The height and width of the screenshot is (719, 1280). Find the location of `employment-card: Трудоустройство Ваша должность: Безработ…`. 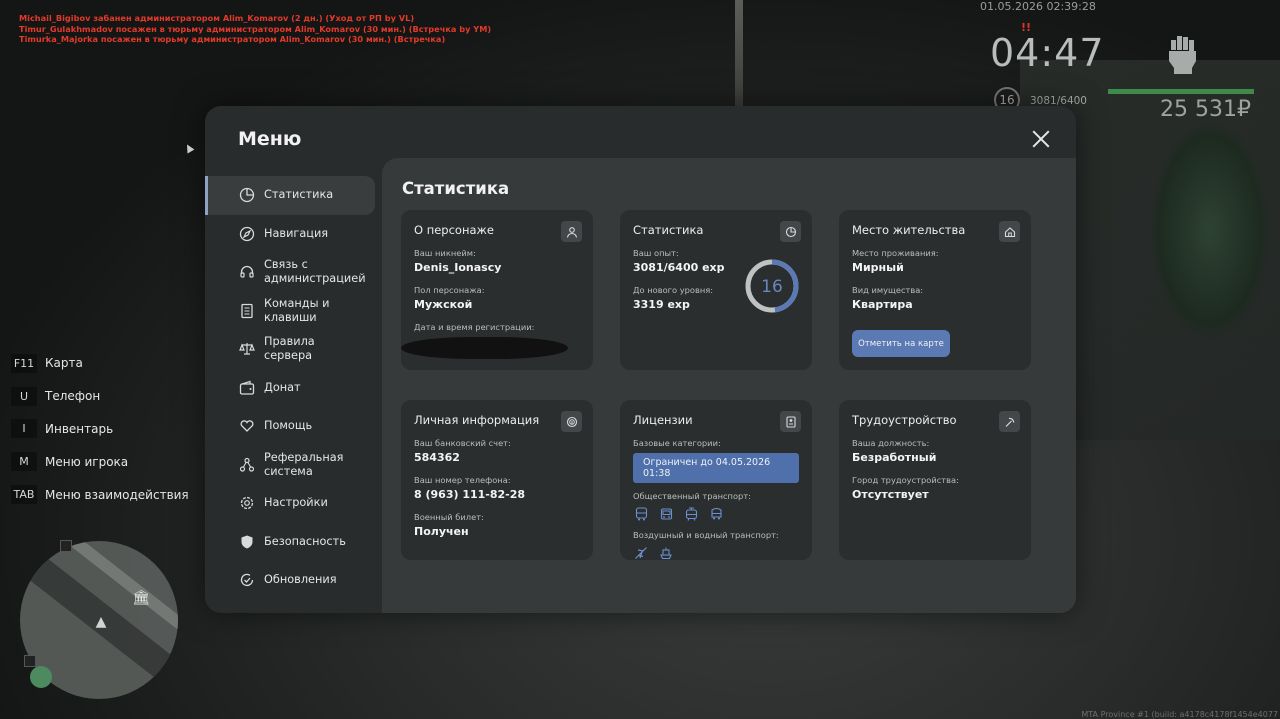

employment-card: Трудоустройство Ваша должность: Безработ… is located at coordinates (935, 480).